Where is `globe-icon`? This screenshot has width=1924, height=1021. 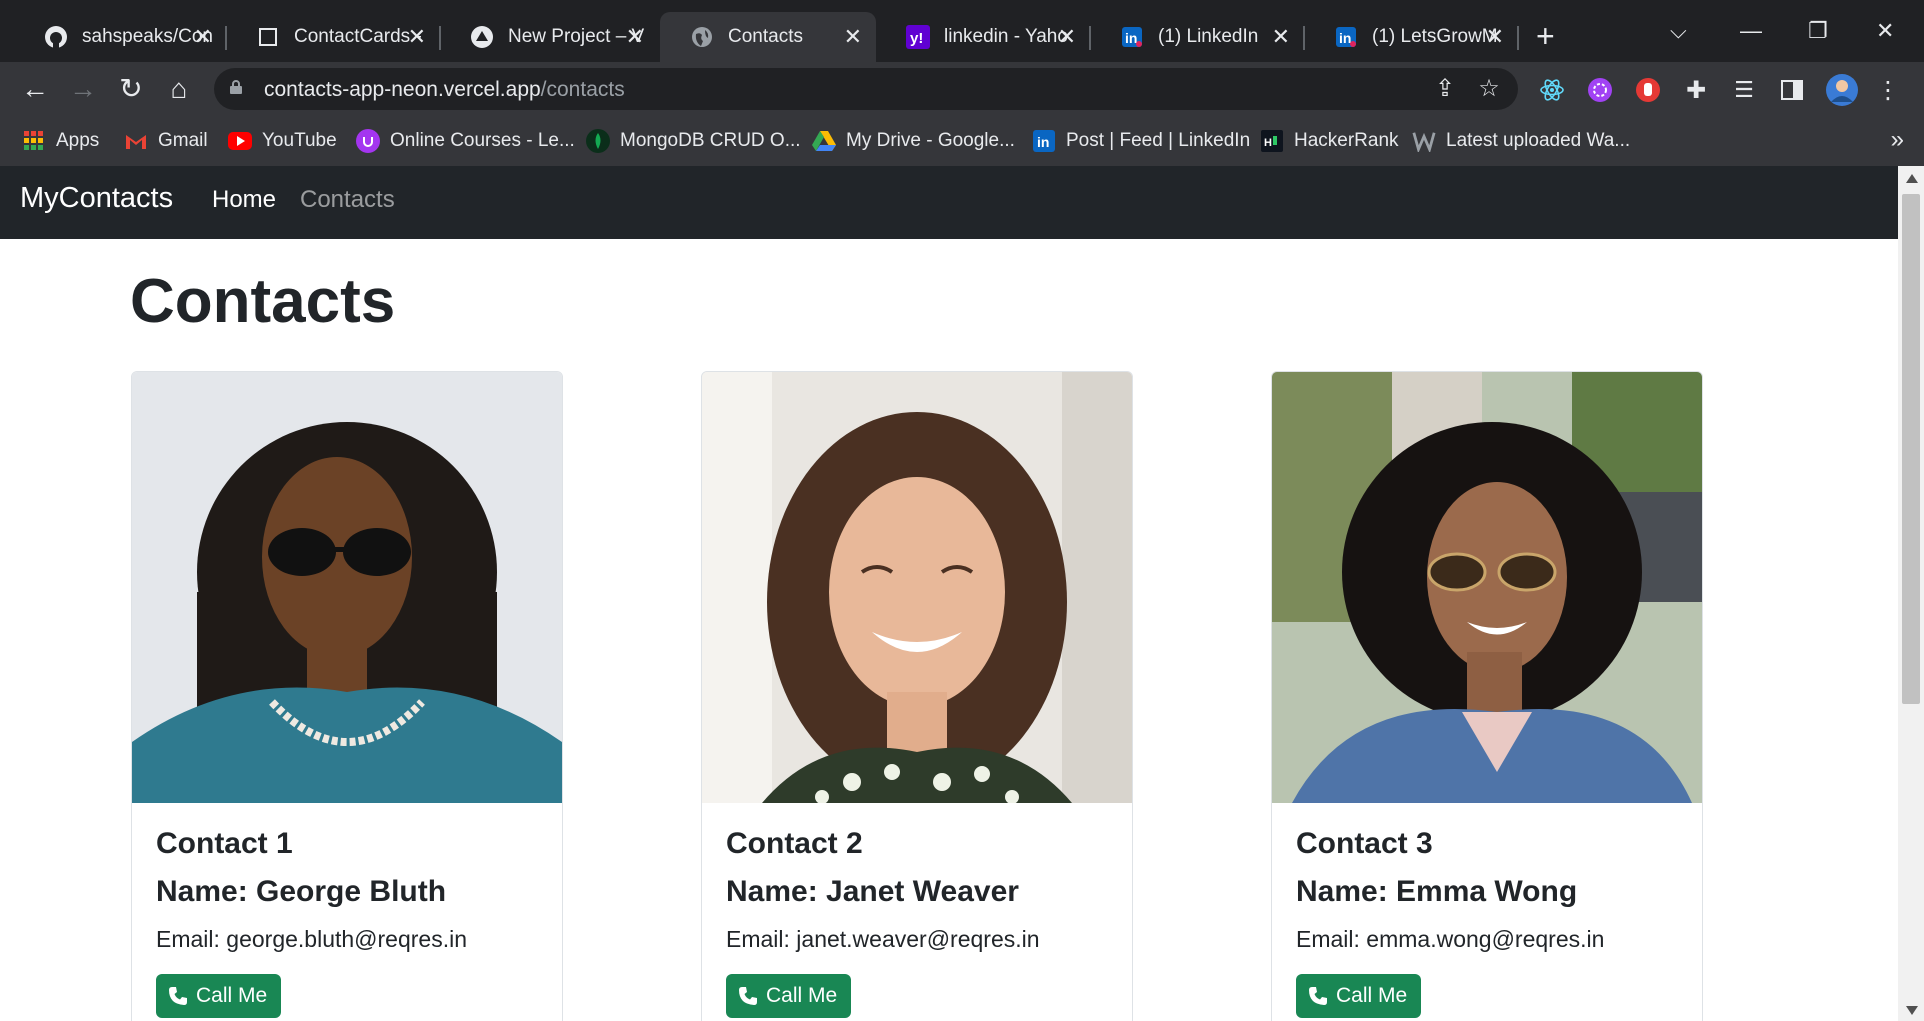
globe-icon is located at coordinates (702, 37).